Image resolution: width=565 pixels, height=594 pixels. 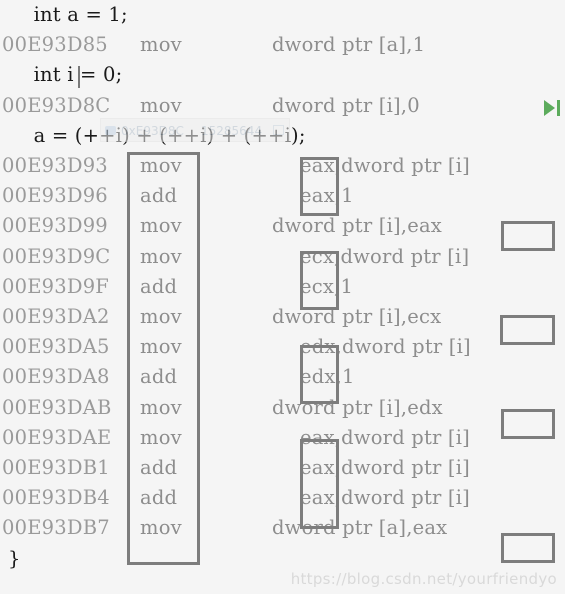 I want to click on instruction-operands: edx,dword ptr [i], so click(x=385, y=347).